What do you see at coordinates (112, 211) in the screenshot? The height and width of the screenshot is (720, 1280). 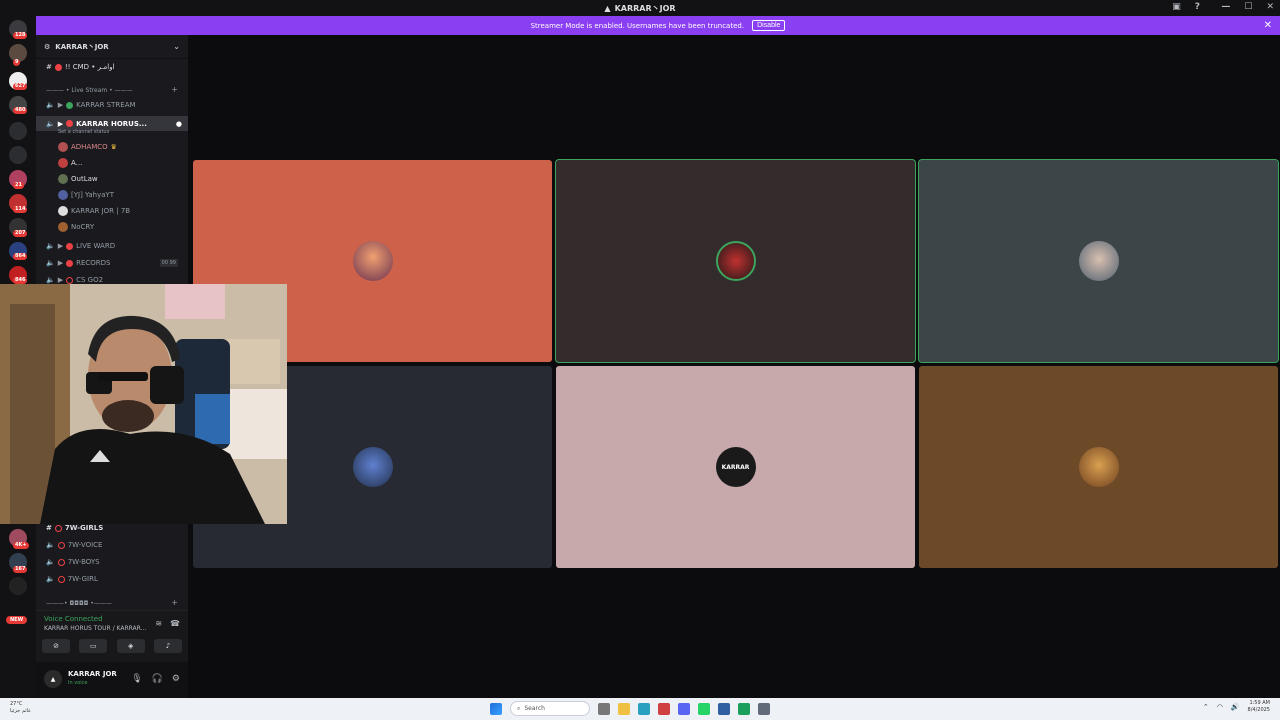 I see `voice-member: KARRAR JOR | 7B` at bounding box center [112, 211].